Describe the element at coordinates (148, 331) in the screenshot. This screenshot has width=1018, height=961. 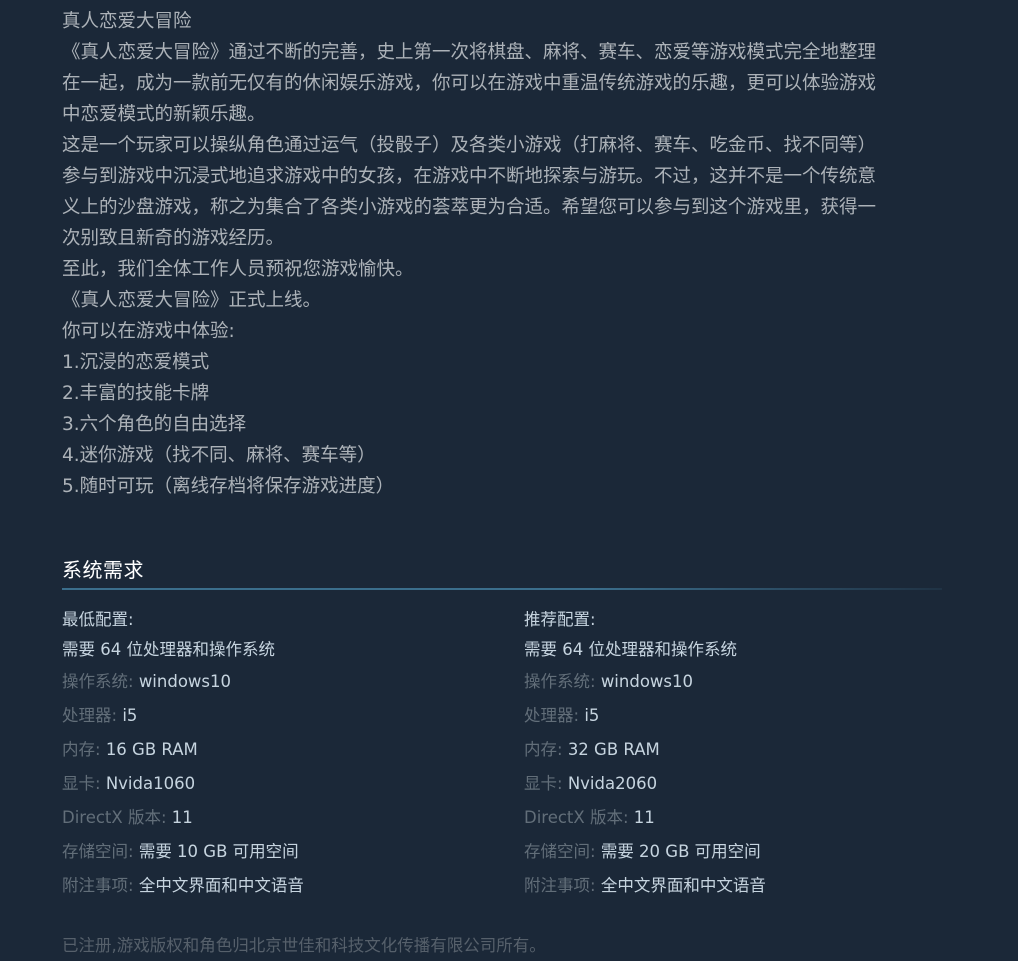
I see `description-line: 你可以在游戏中体验:` at that location.